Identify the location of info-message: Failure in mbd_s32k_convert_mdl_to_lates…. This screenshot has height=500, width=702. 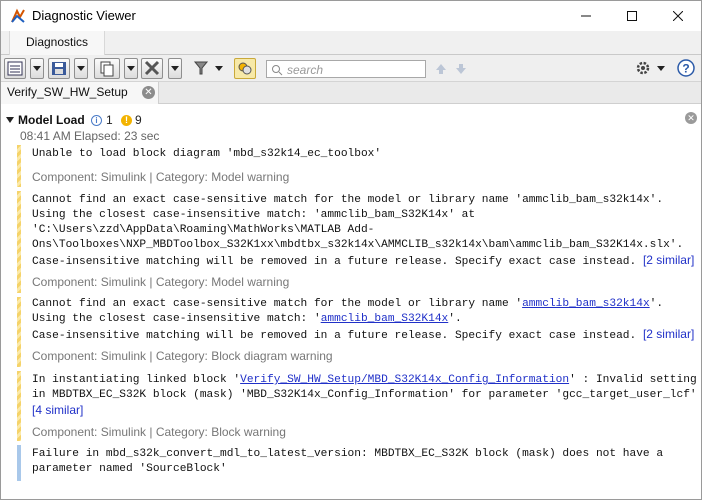
(352, 463).